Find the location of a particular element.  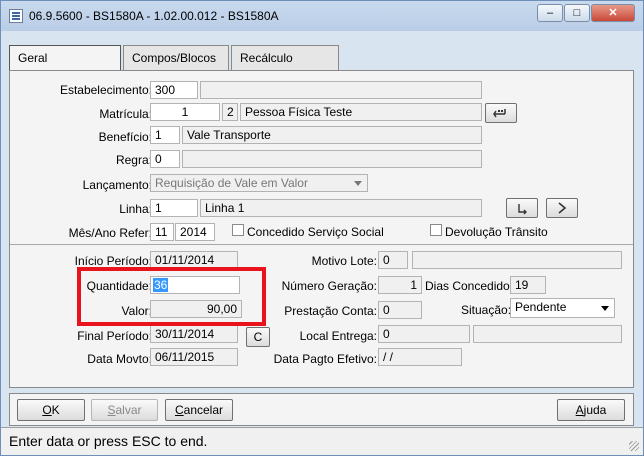

mes-field: 11 is located at coordinates (162, 232).